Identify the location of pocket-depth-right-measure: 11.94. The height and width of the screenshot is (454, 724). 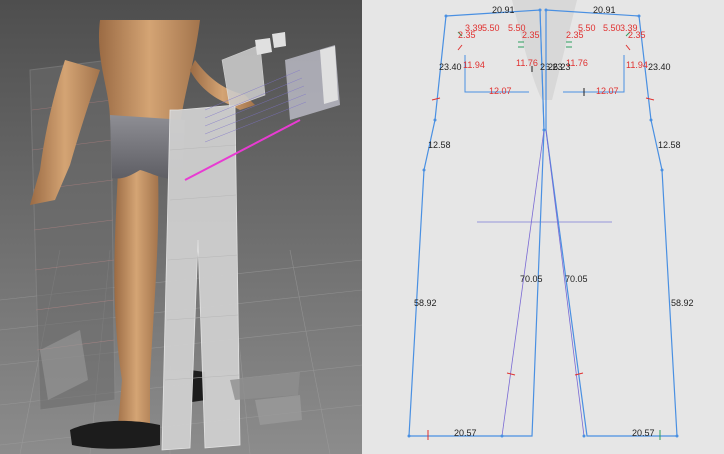
(637, 65).